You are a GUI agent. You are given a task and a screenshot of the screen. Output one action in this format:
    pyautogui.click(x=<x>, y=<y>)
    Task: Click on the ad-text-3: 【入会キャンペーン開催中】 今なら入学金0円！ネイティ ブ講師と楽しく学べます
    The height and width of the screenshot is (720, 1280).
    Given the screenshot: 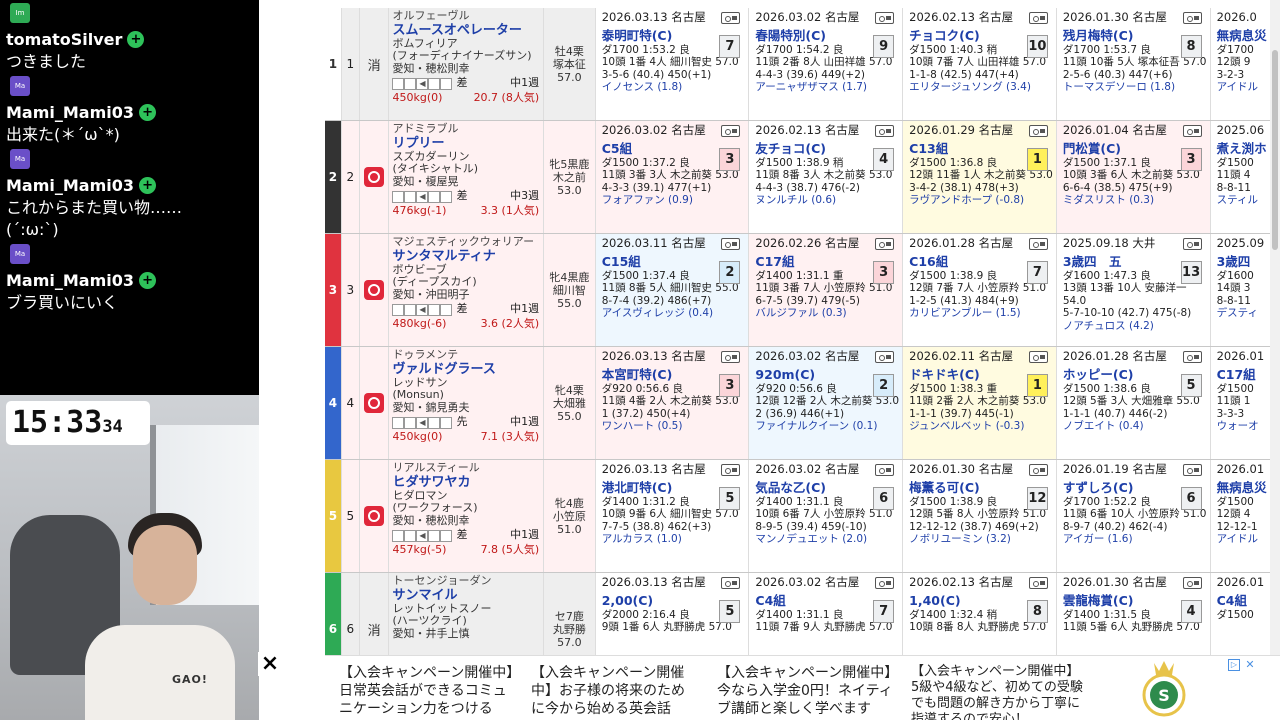 What is the action you would take?
    pyautogui.click(x=807, y=691)
    